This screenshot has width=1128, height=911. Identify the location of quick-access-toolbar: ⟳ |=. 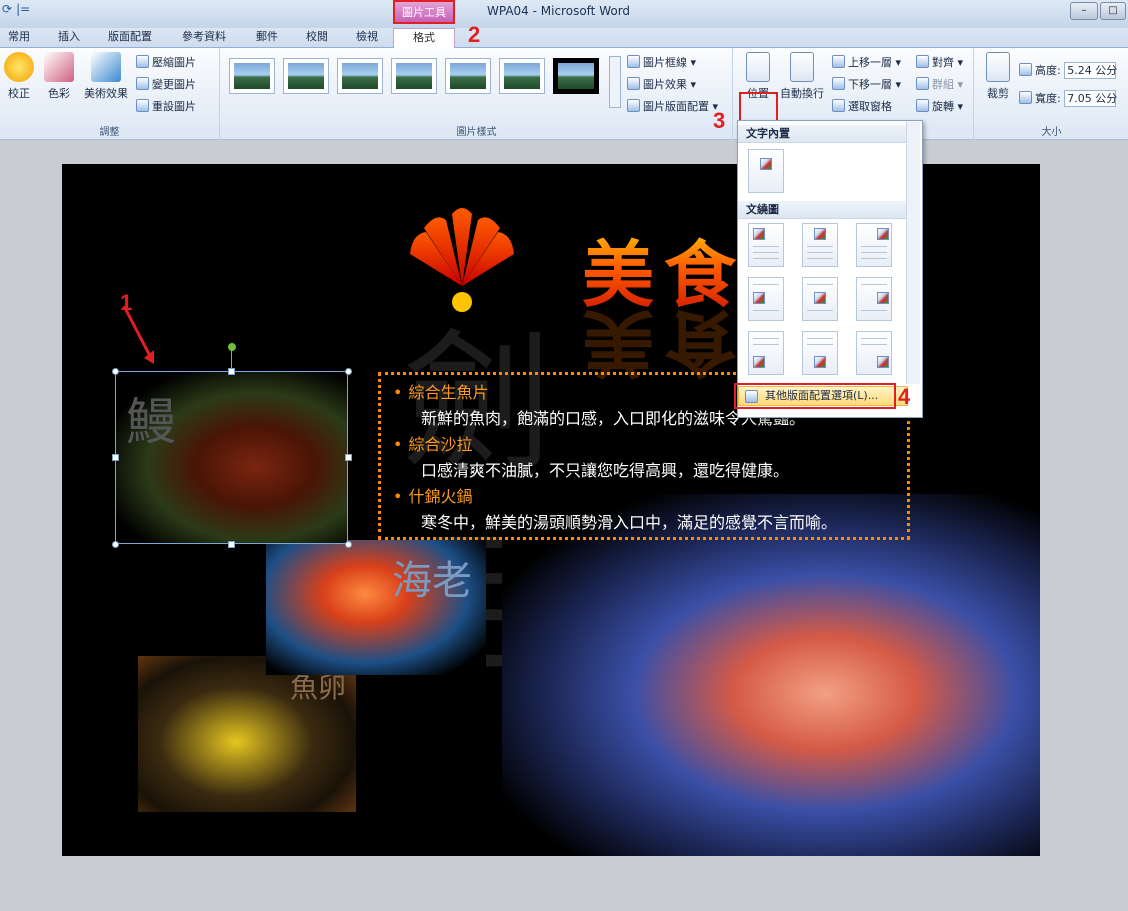
(16, 11).